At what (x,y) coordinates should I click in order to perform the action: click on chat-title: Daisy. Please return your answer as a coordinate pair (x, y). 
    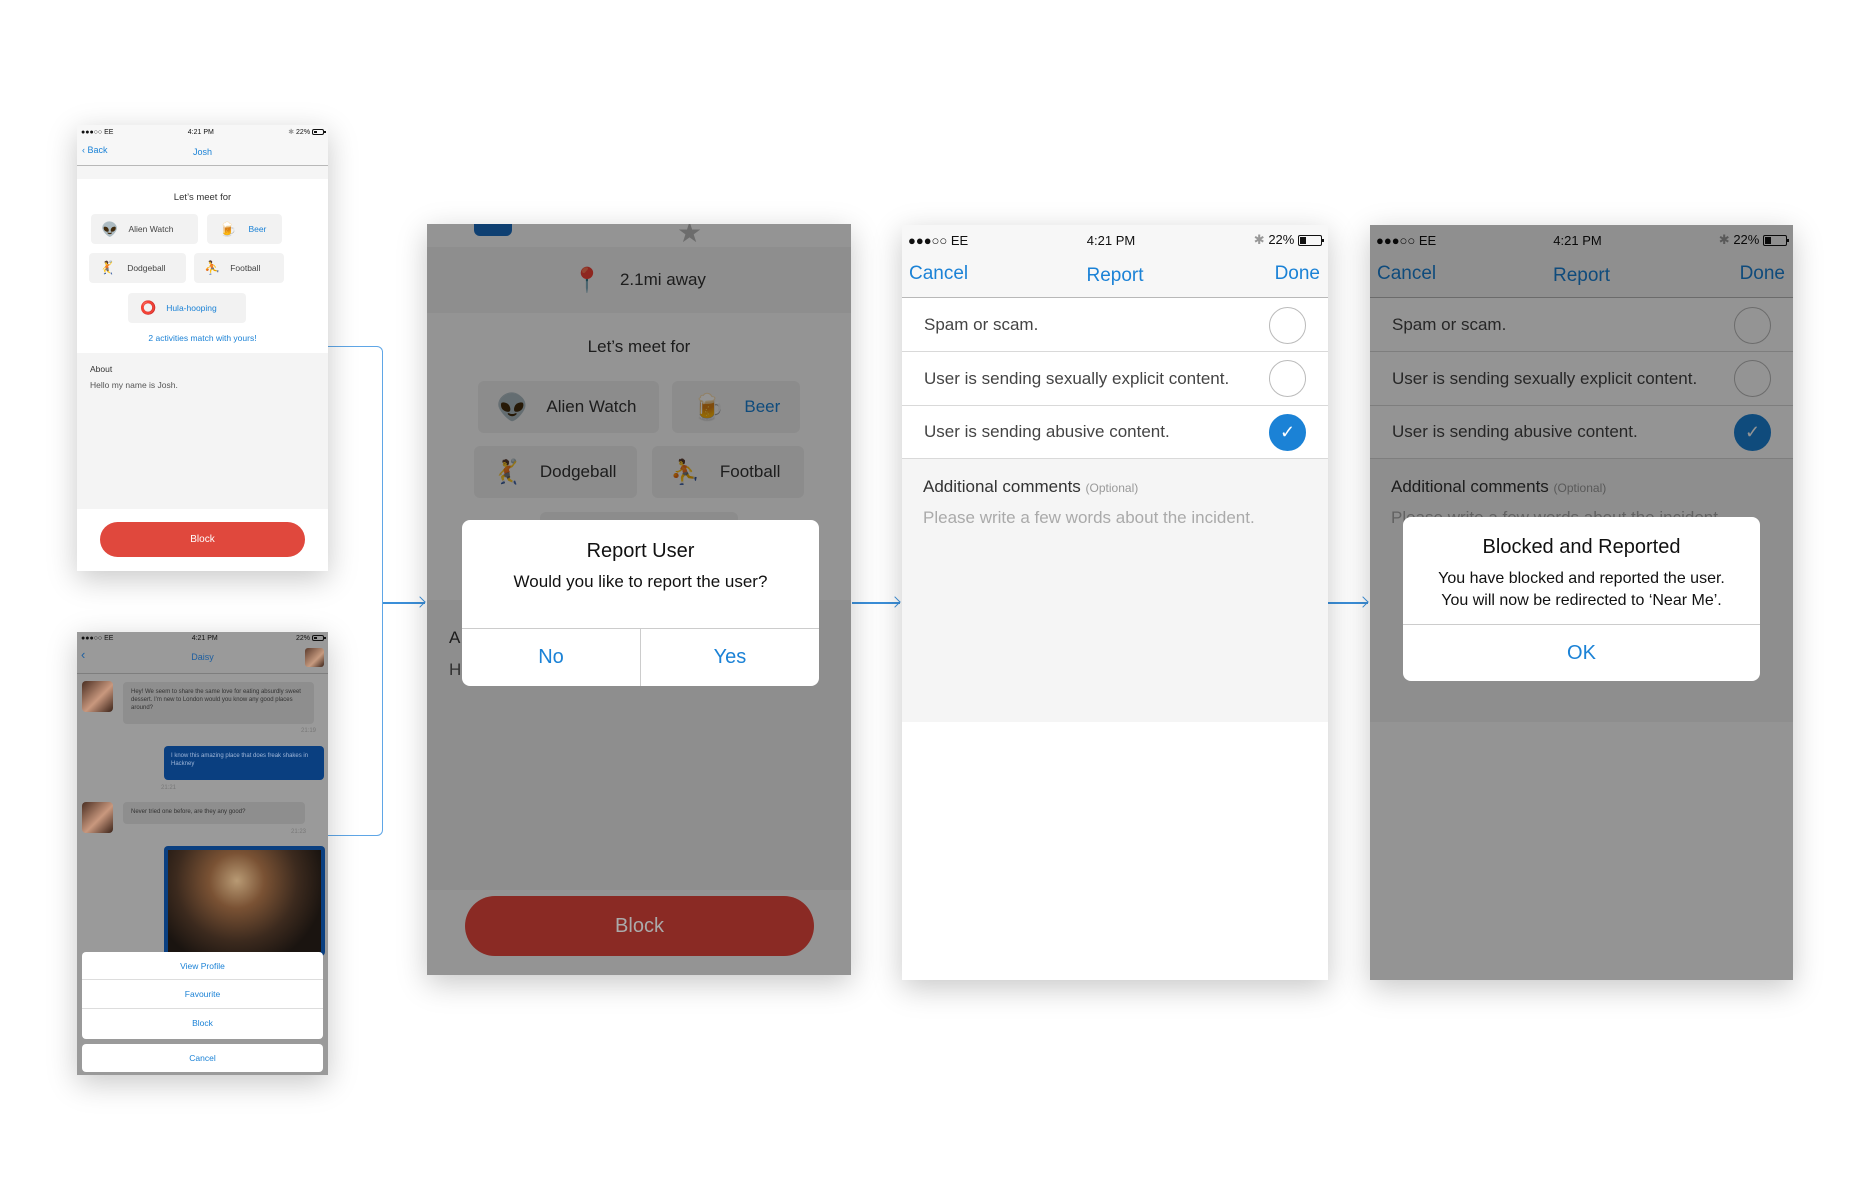
    Looking at the image, I should click on (202, 657).